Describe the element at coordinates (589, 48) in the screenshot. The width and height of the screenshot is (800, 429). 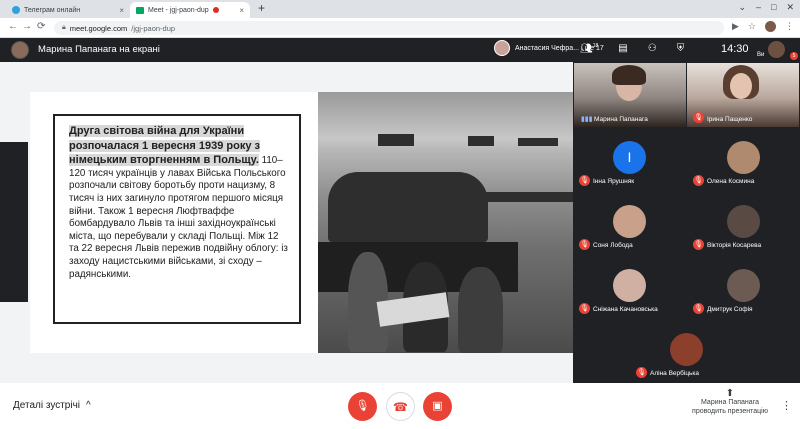
I see `people-icon: 👥︎18` at that location.